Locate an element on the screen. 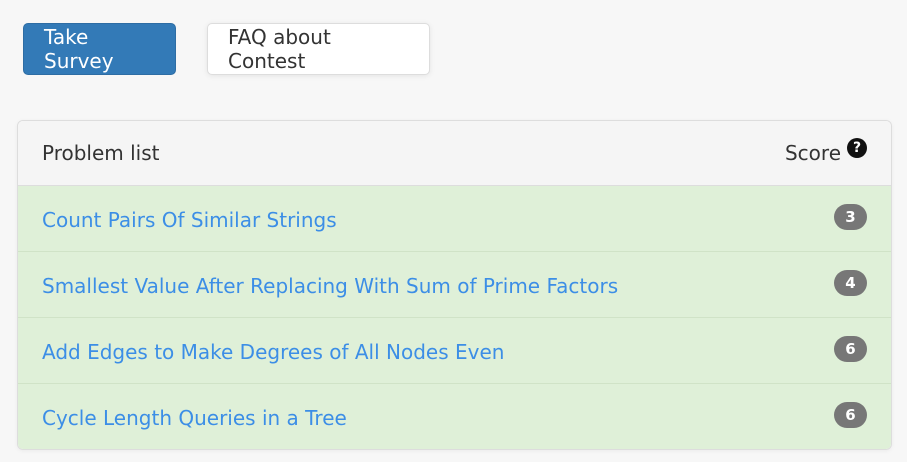 This screenshot has height=462, width=907. problem-link: Cycle Length Queries in a Tree is located at coordinates (194, 418).